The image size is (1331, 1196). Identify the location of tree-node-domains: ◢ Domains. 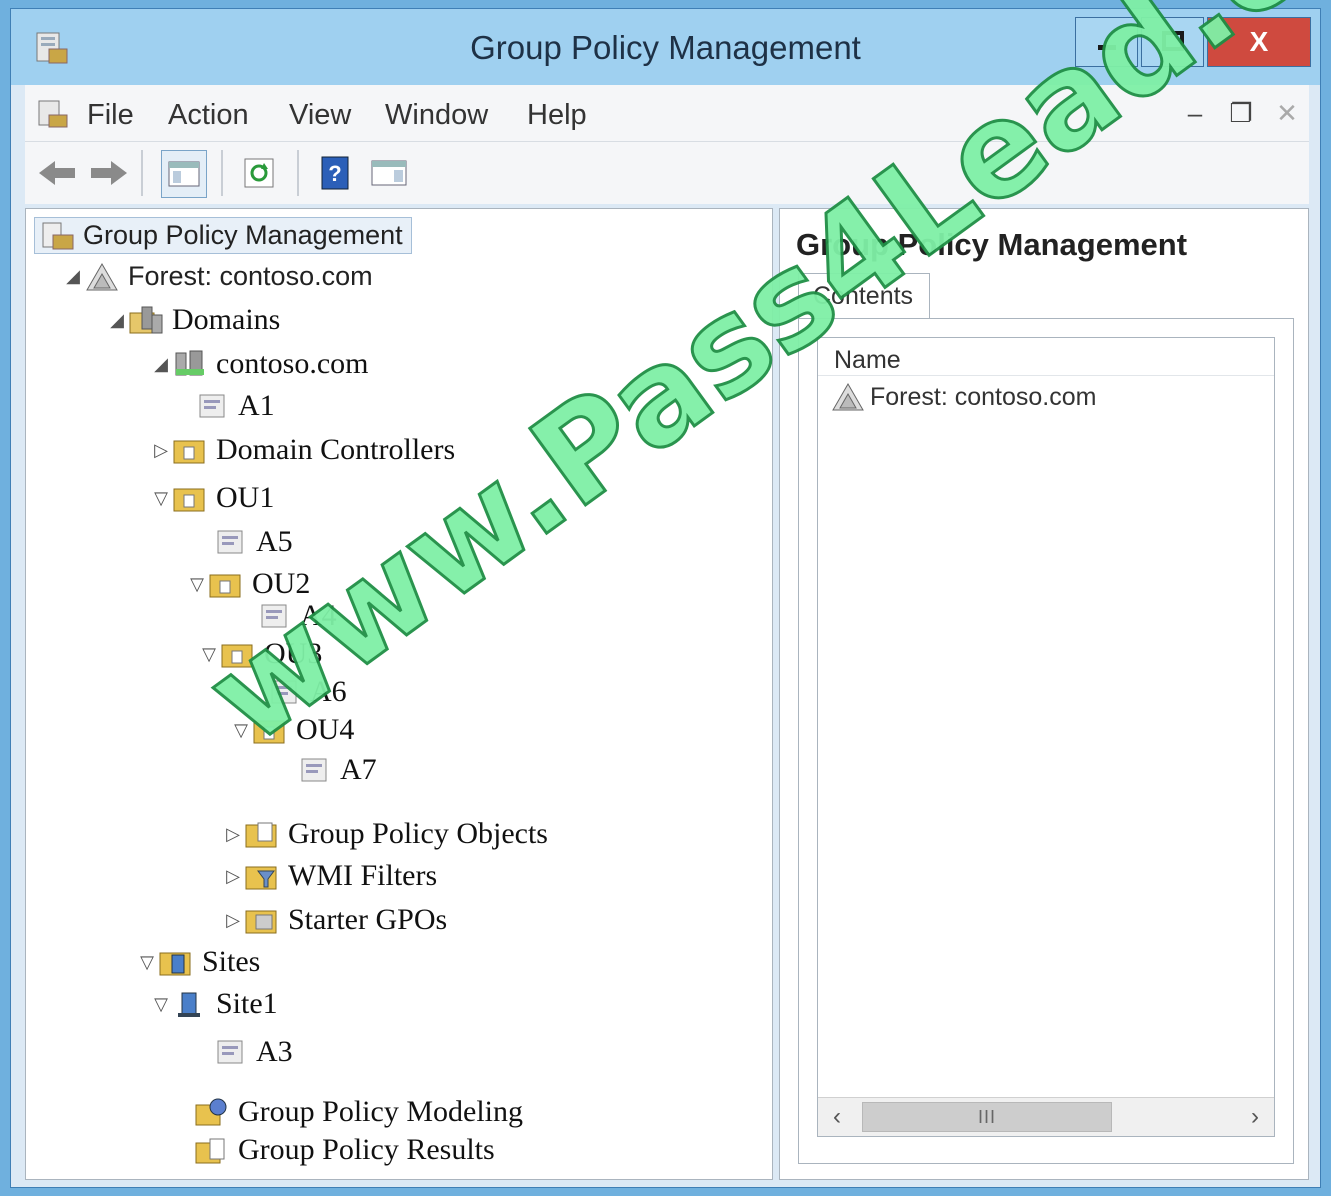
(193, 320).